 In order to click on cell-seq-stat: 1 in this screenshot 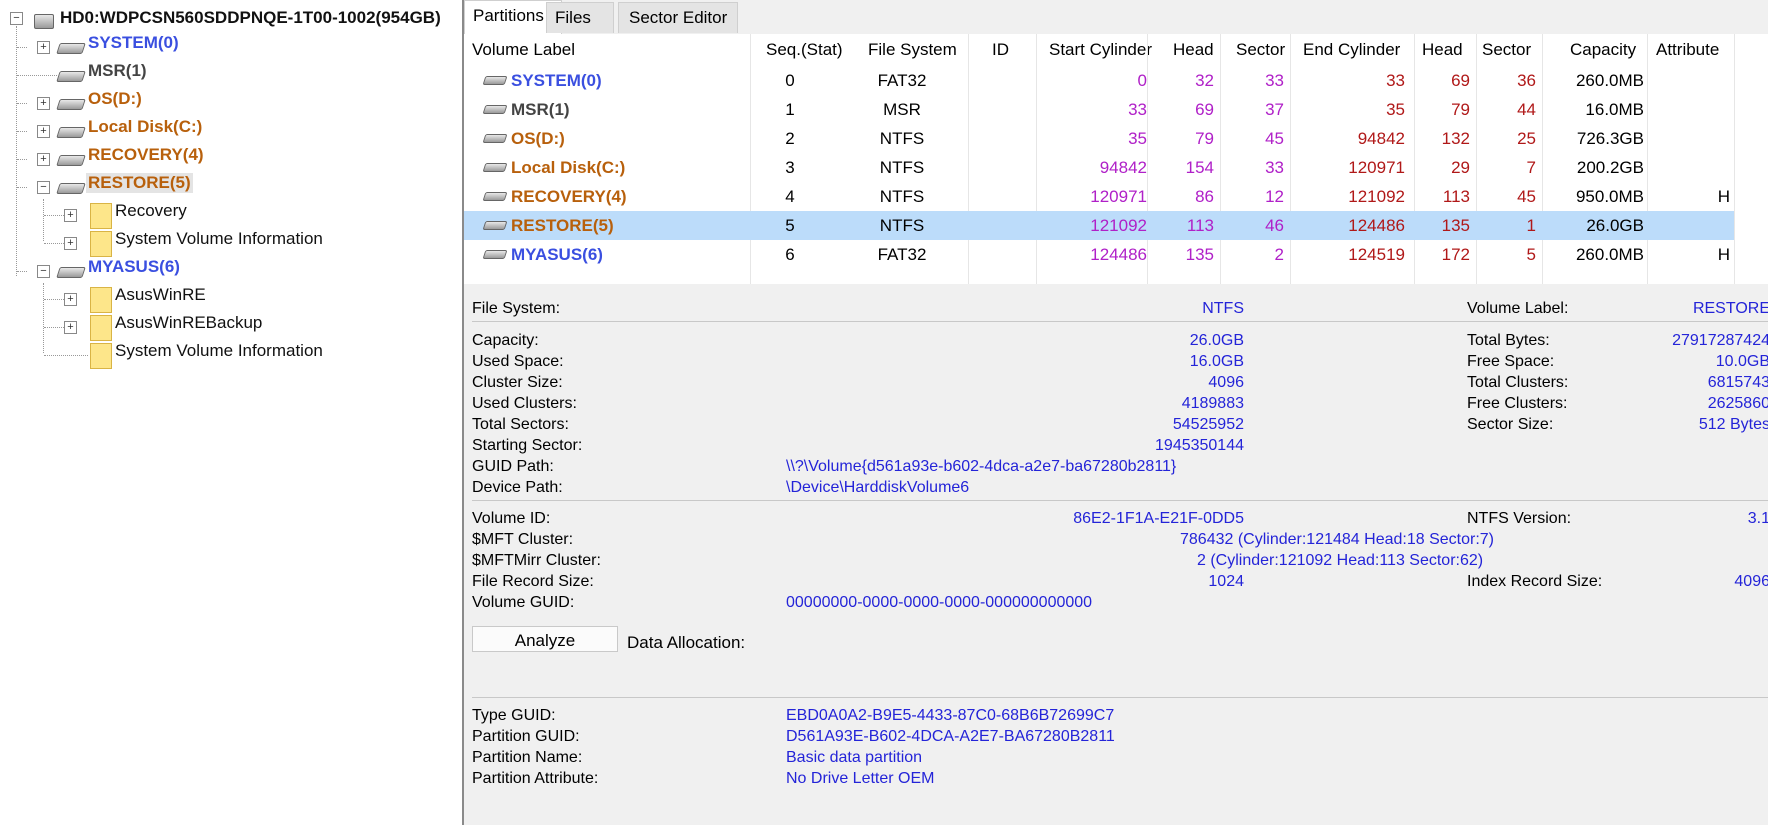, I will do `click(790, 109)`.